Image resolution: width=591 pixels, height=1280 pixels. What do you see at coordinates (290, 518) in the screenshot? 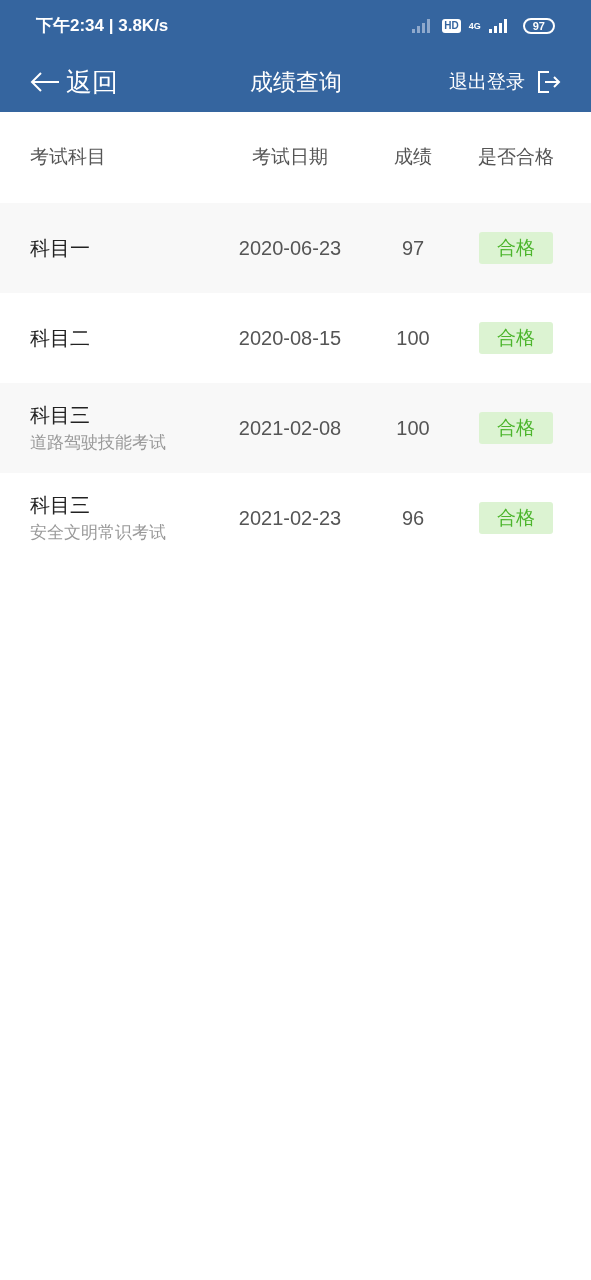
I see `exam-date: 2021-02-23` at bounding box center [290, 518].